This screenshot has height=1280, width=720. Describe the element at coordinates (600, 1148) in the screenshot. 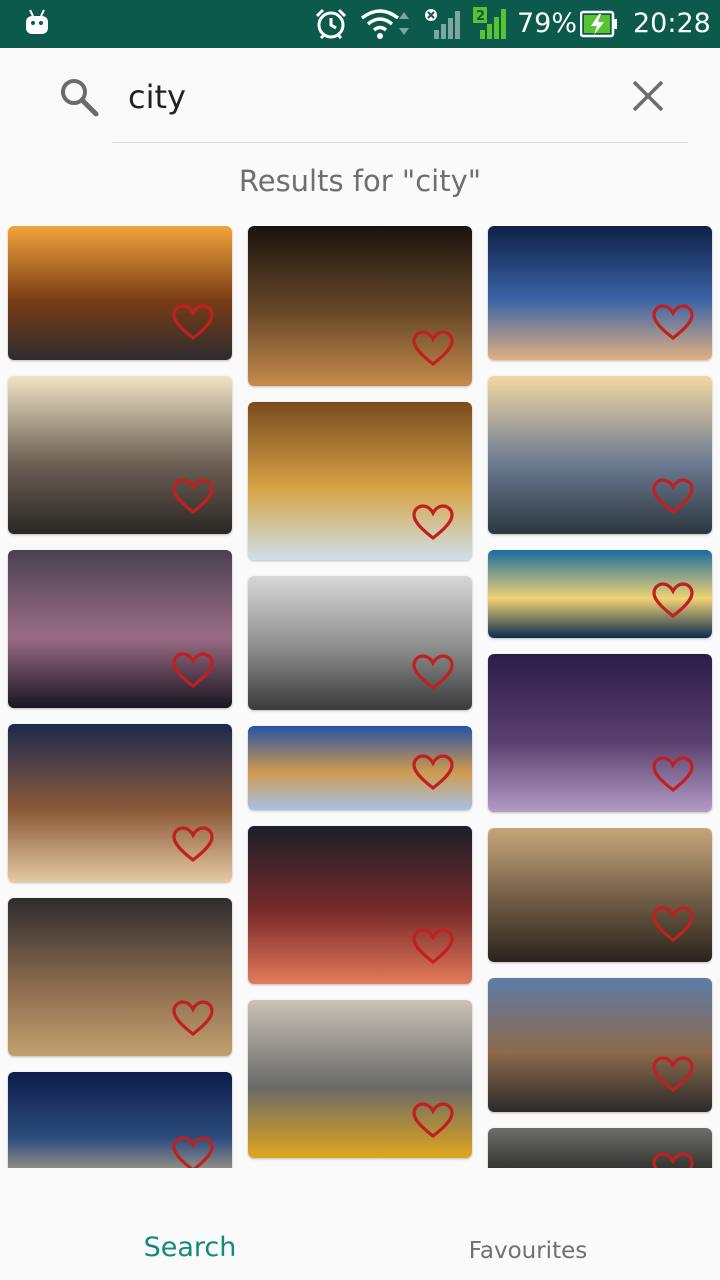

I see `photo-blurred-street` at that location.